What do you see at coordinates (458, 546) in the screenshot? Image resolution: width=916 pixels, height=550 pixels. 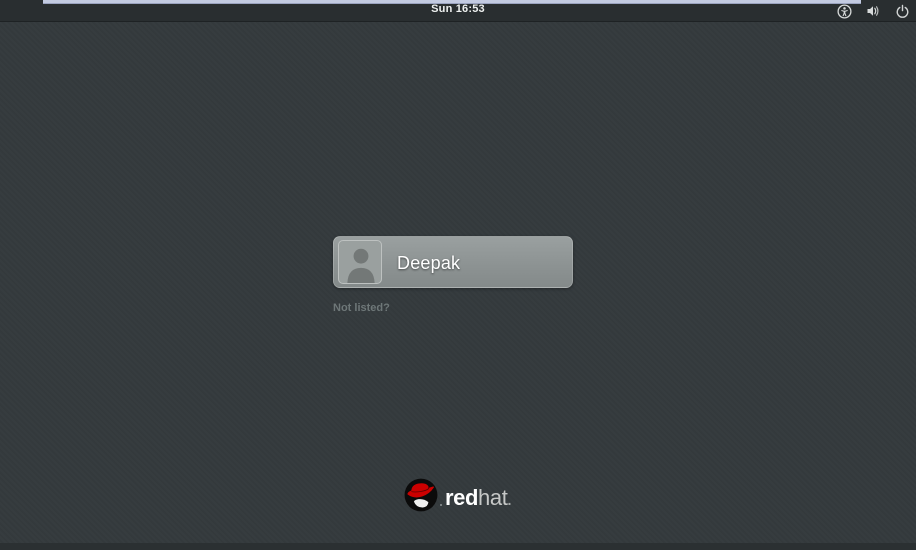 I see `bottom-edge` at bounding box center [458, 546].